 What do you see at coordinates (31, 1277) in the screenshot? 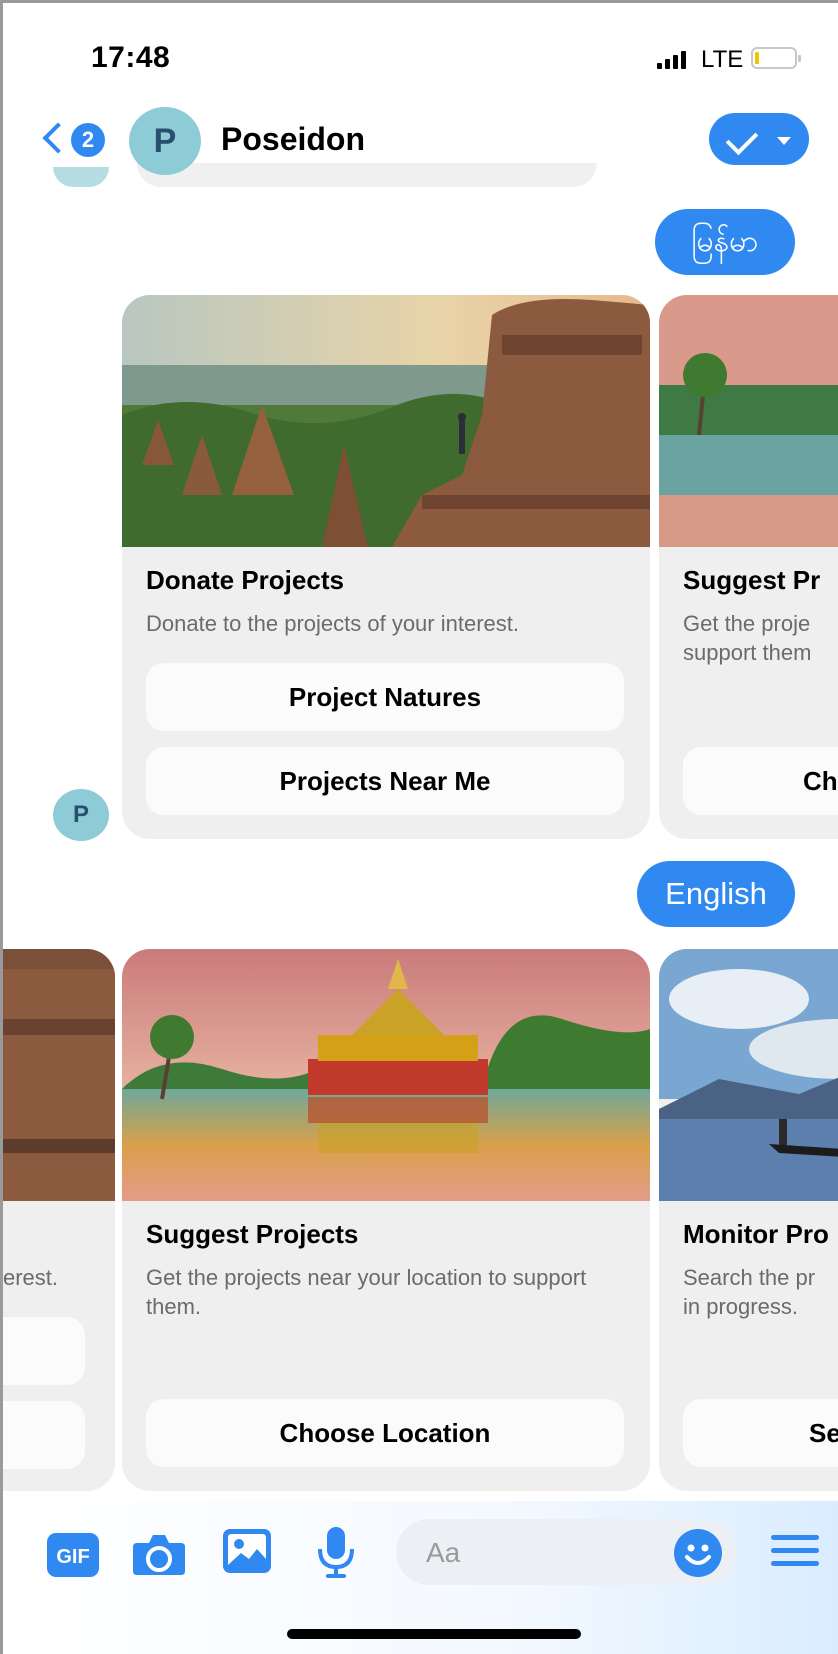
I see `card-subtitle-tail: erest.` at bounding box center [31, 1277].